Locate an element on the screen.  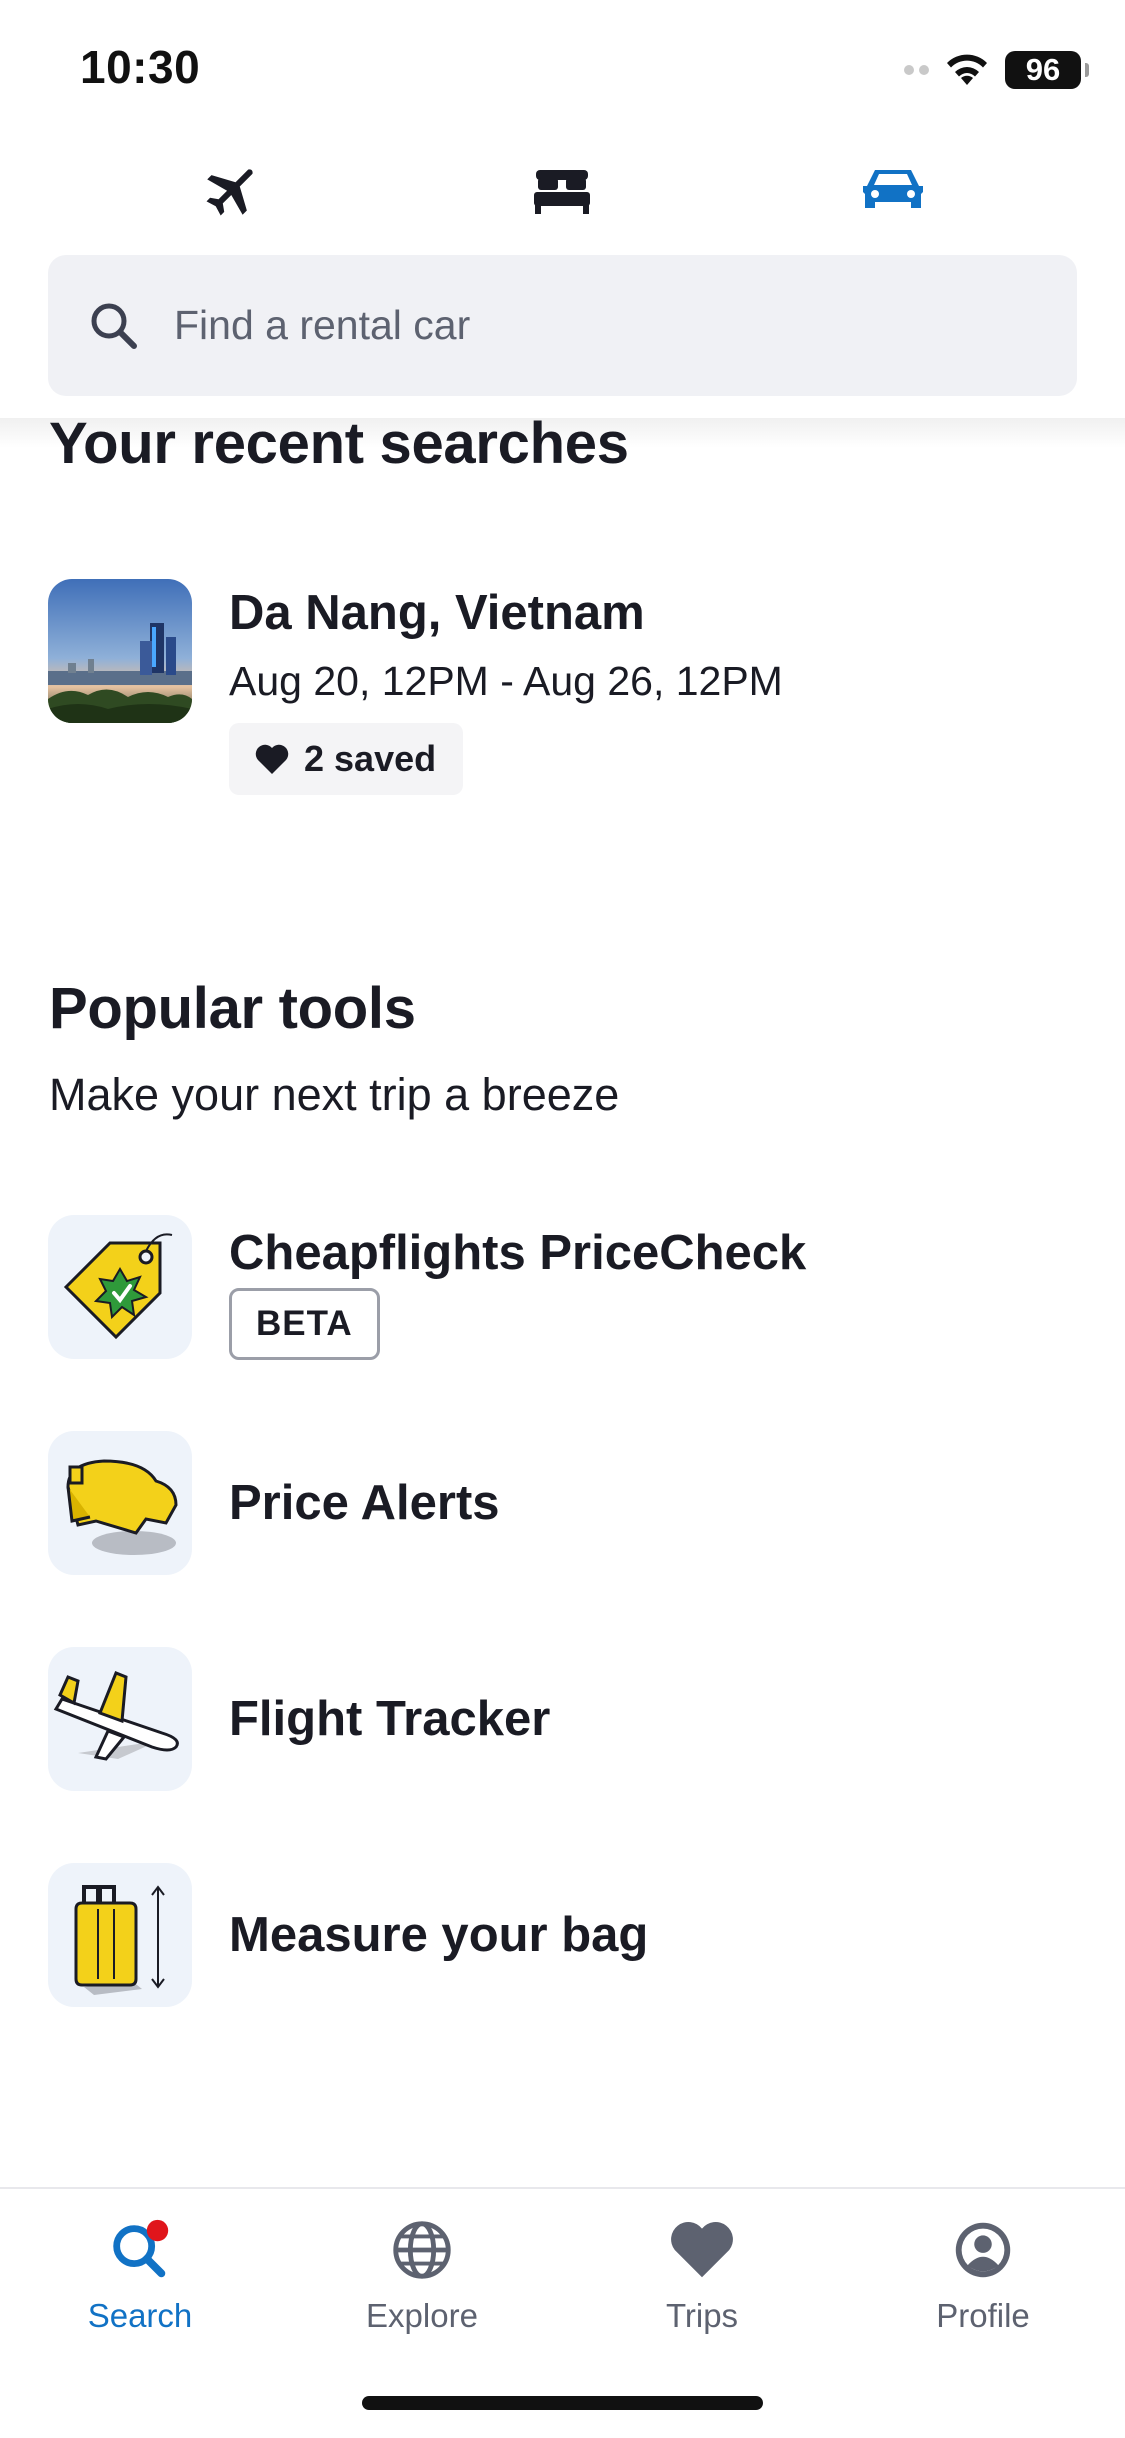
battery-indicator: 96 is located at coordinates (1047, 70).